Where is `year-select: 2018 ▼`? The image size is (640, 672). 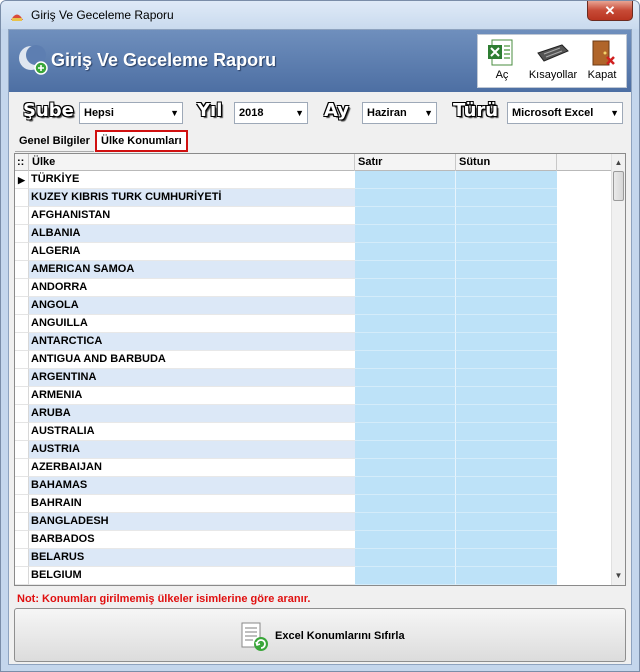
year-select: 2018 ▼ is located at coordinates (271, 113).